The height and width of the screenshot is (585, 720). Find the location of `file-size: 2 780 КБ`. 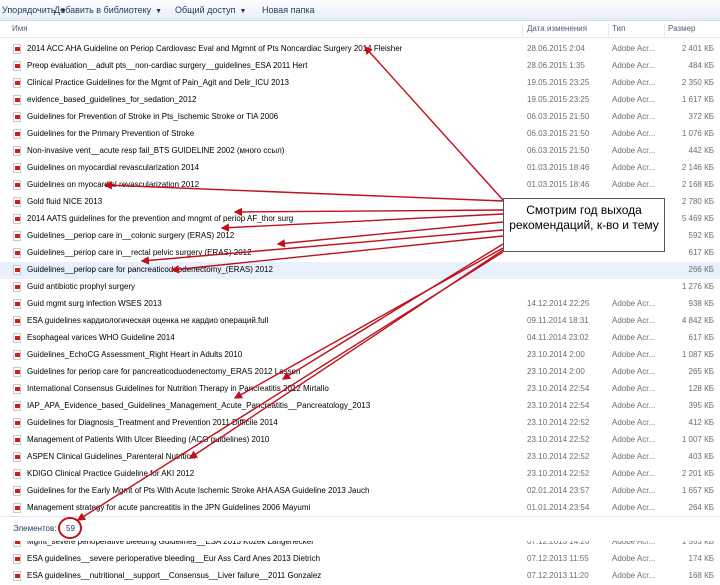

file-size: 2 780 КБ is located at coordinates (697, 201).